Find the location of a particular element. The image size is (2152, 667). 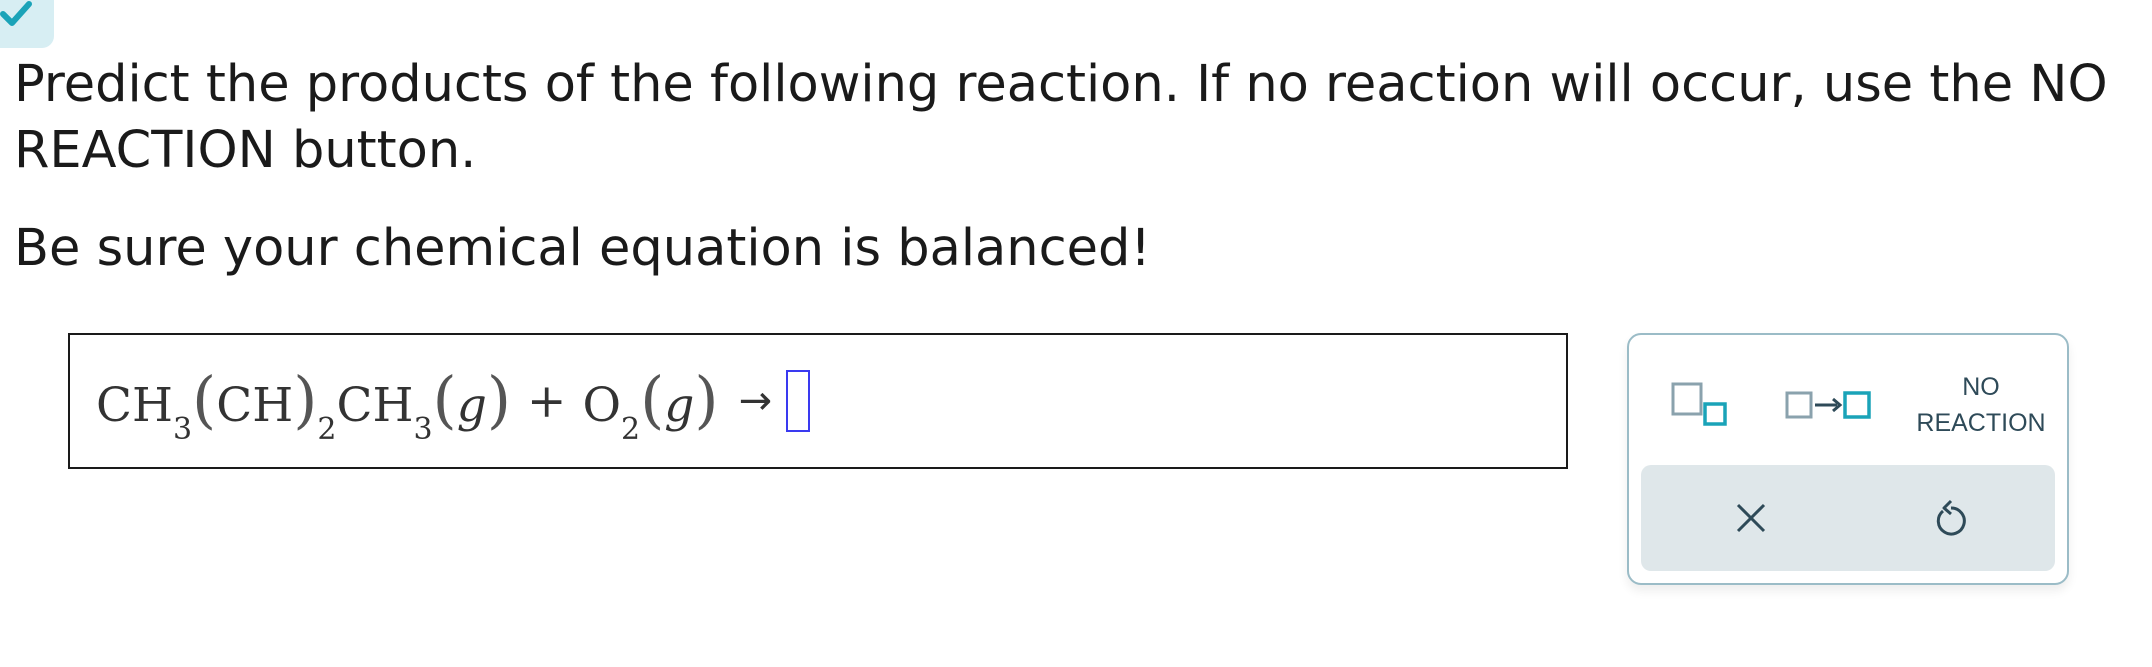

reactant-2-formula: O is located at coordinates (601, 405).